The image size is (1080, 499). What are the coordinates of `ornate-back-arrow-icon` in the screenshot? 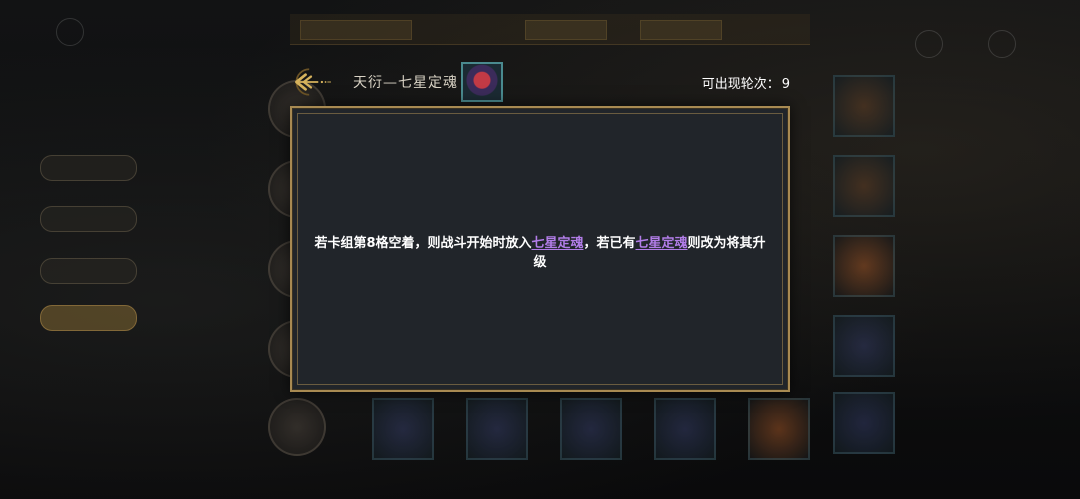 It's located at (313, 82).